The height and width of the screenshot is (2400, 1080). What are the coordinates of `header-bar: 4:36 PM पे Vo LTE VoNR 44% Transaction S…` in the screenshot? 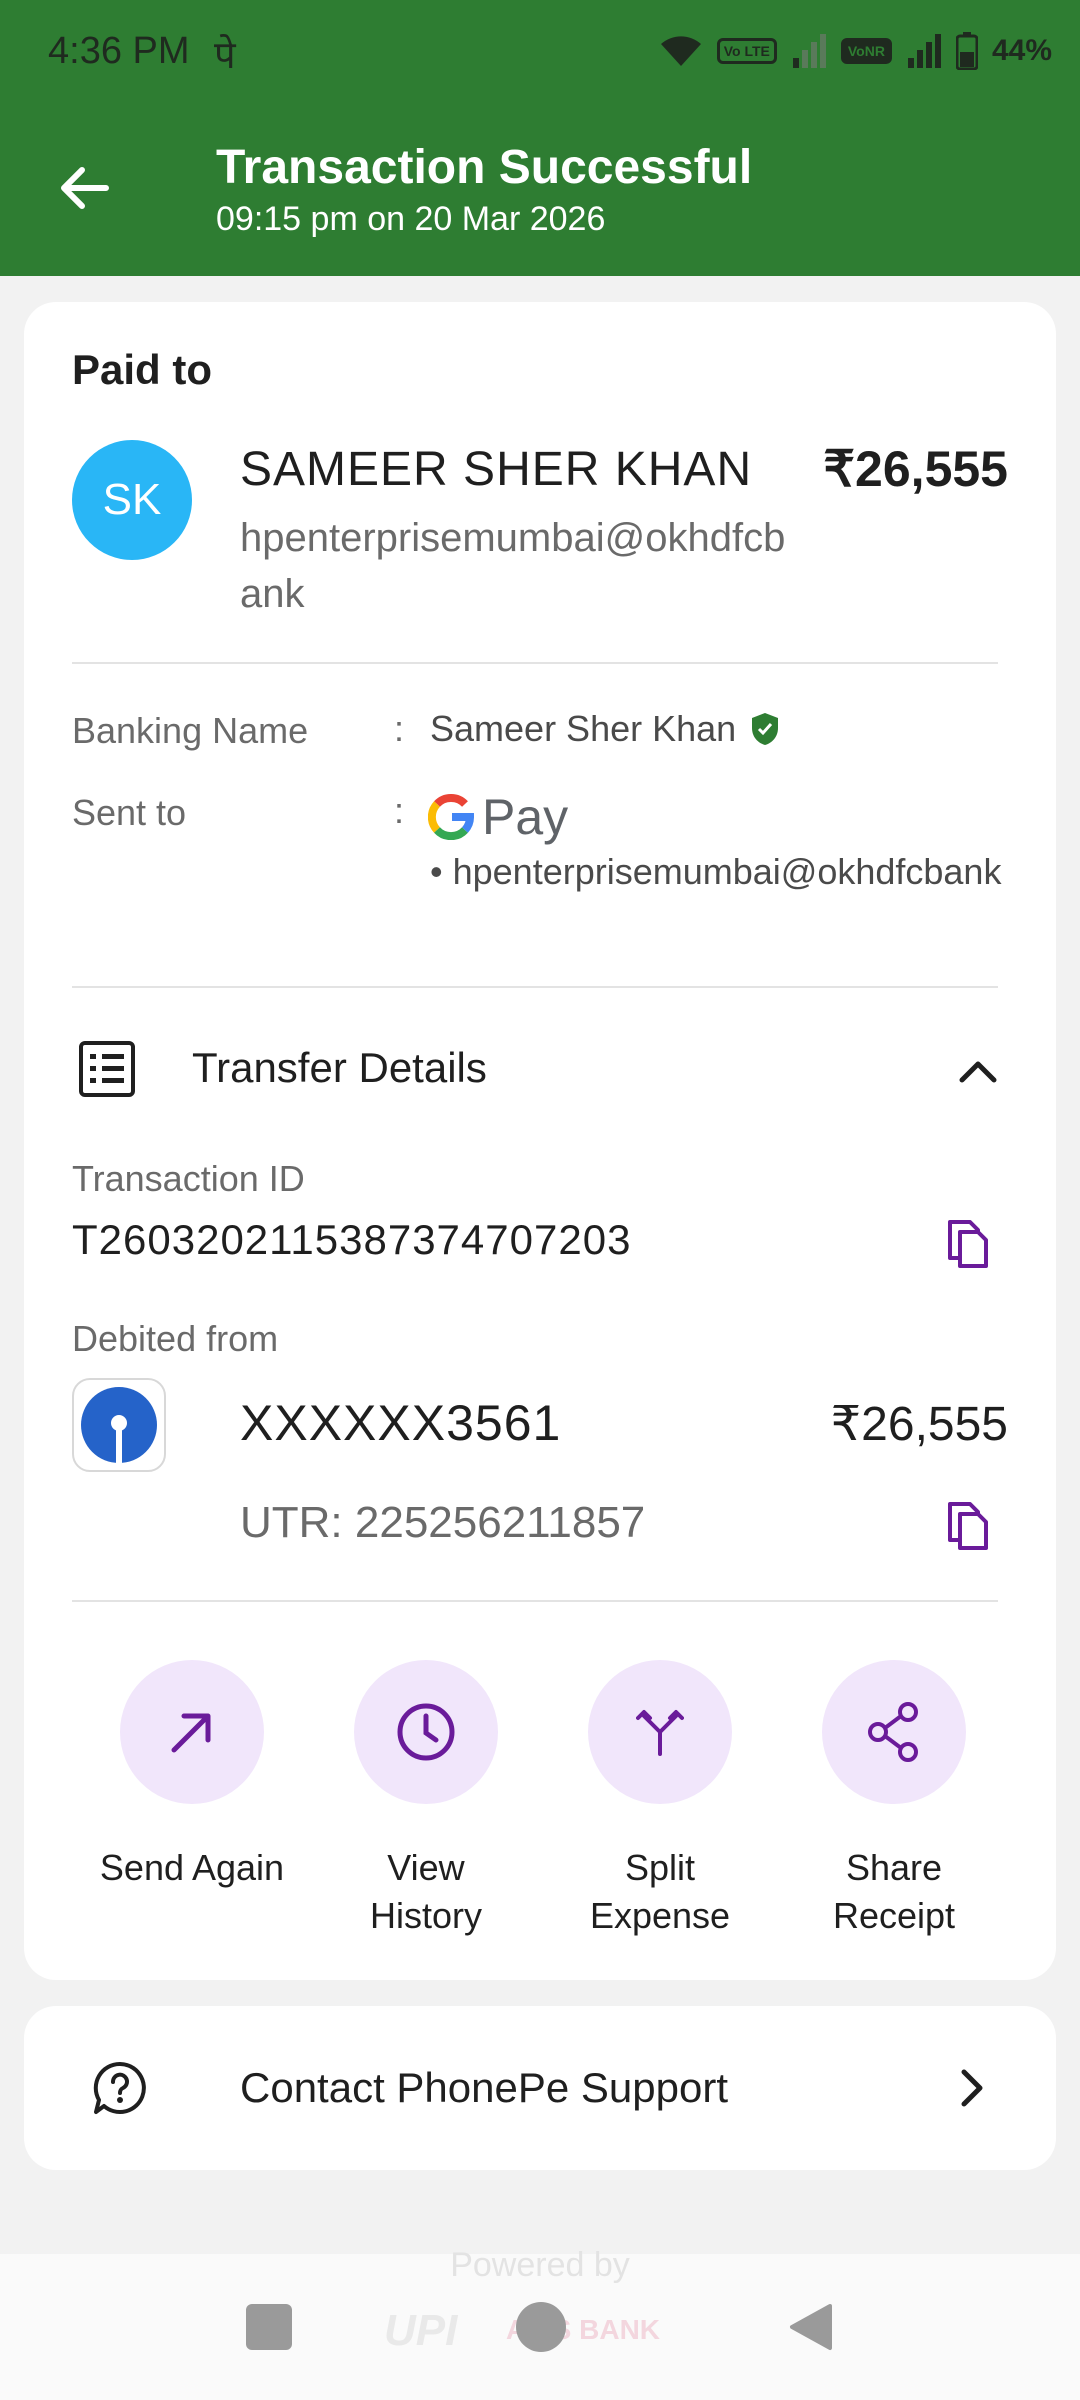 It's located at (540, 138).